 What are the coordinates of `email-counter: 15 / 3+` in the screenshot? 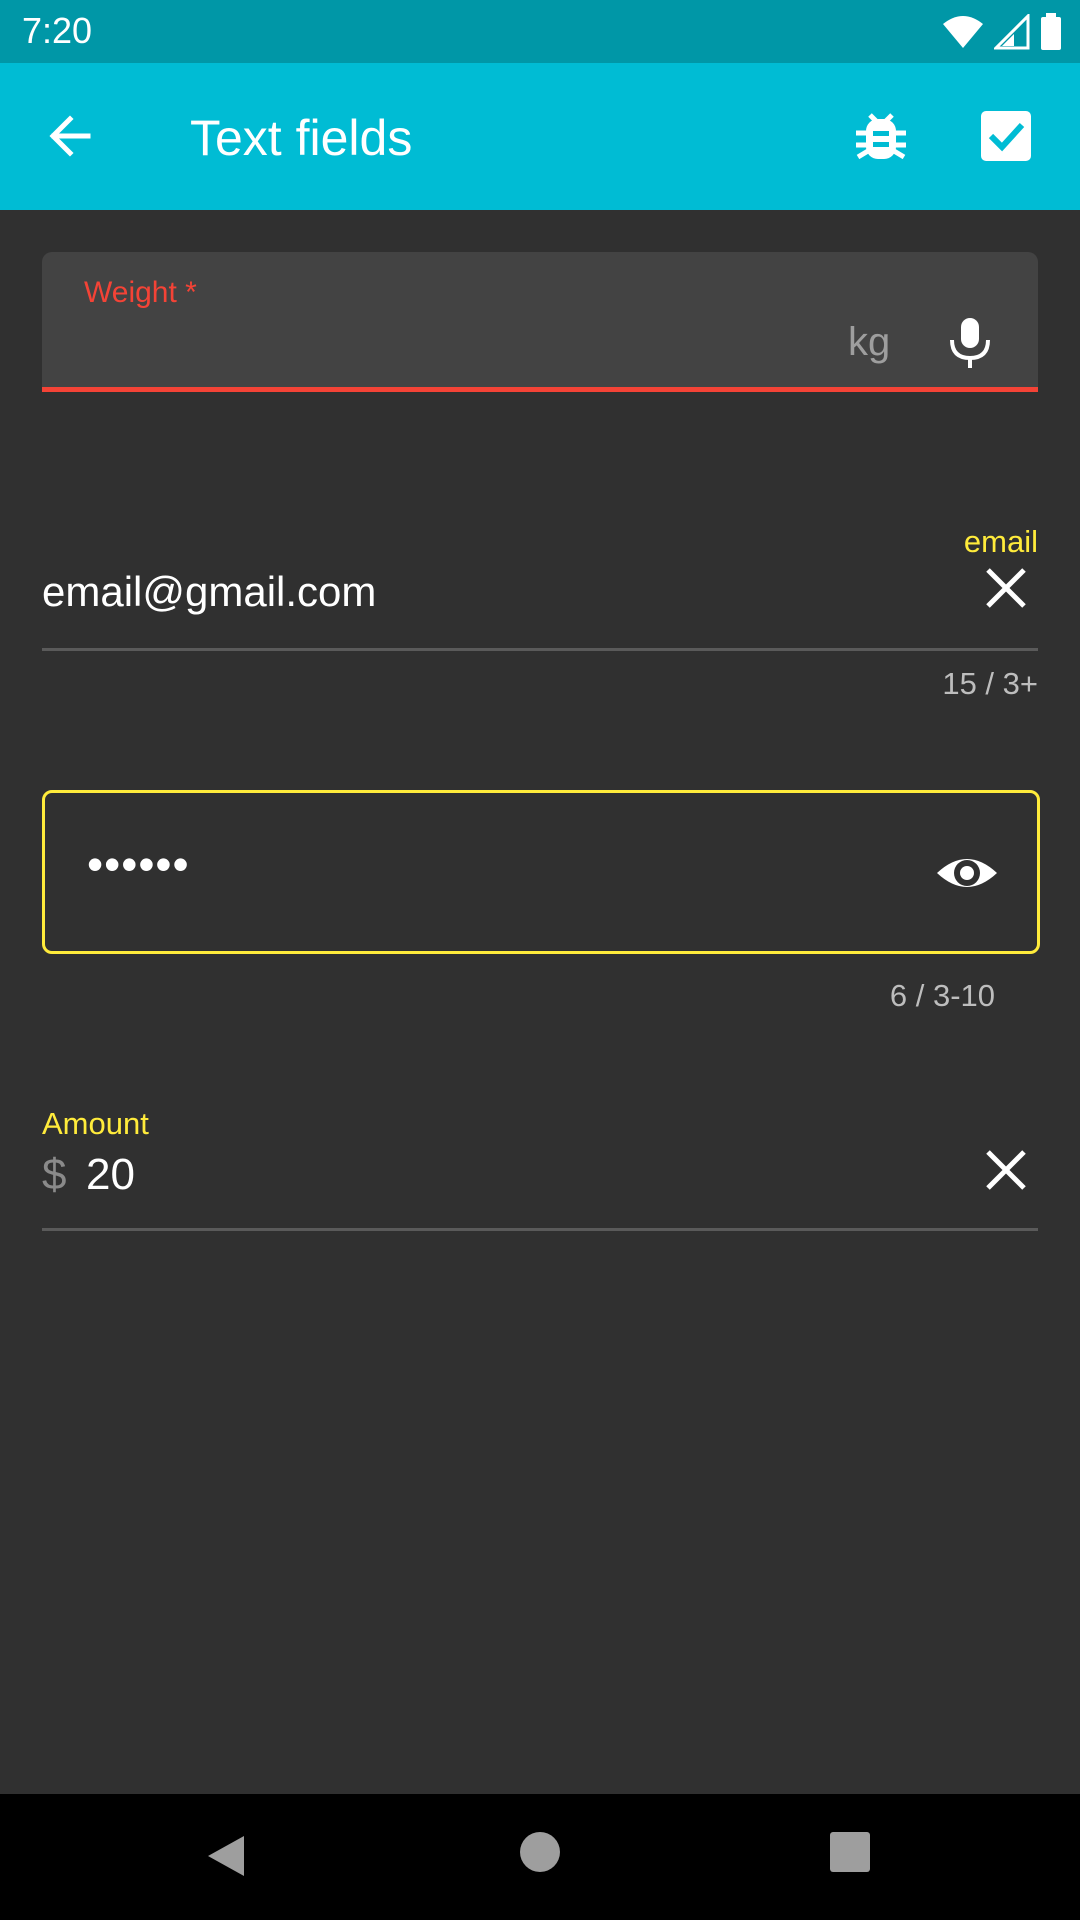 It's located at (990, 683).